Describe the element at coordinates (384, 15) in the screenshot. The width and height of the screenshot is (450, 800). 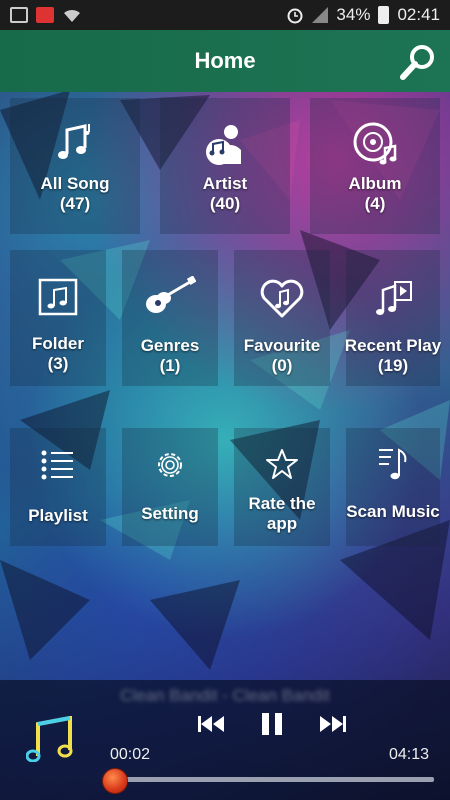
I see `battery-icon` at that location.